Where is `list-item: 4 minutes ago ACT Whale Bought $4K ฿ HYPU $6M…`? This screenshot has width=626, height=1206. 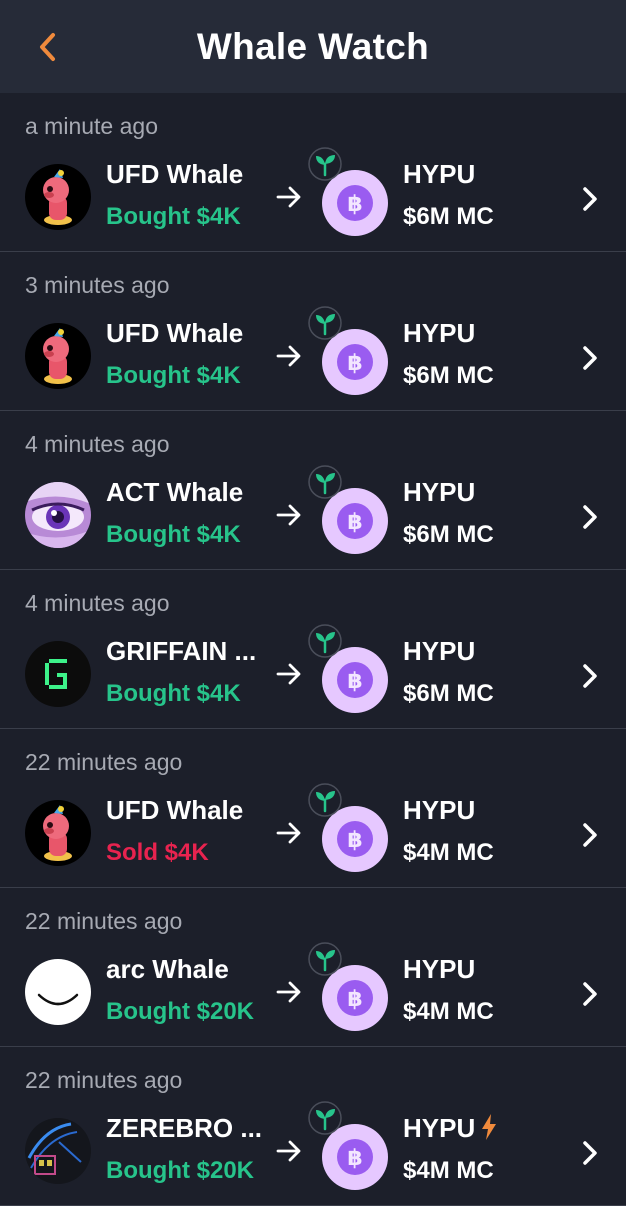
list-item: 4 minutes ago ACT Whale Bought $4K ฿ HYPU $6M… is located at coordinates (313, 490).